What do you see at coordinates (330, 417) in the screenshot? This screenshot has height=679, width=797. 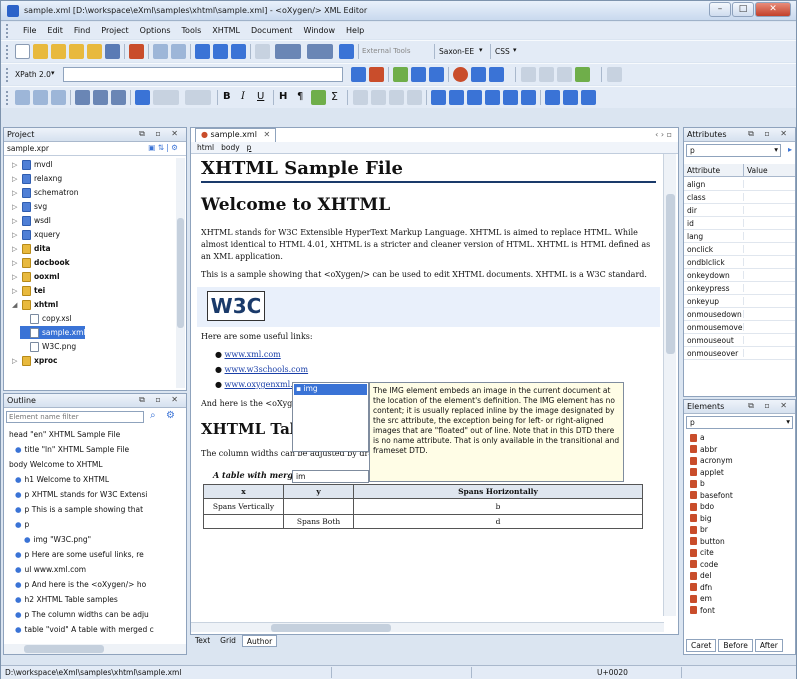 I see `completion-list: ▪ img` at bounding box center [330, 417].